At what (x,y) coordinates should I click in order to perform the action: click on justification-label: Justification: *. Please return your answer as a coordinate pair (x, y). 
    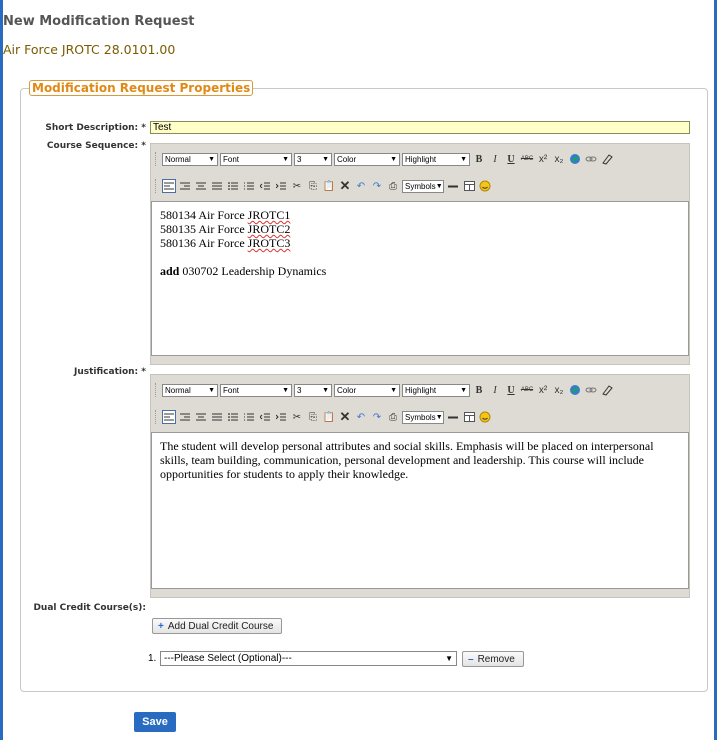
    Looking at the image, I should click on (76, 372).